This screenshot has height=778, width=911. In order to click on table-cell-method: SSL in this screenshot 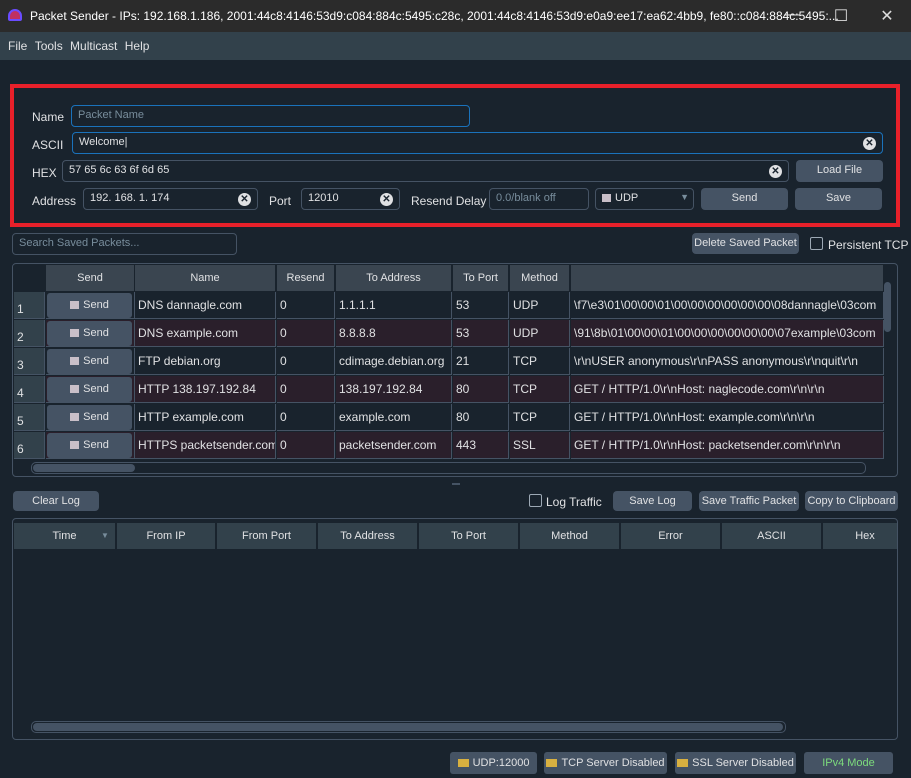, I will do `click(540, 445)`.